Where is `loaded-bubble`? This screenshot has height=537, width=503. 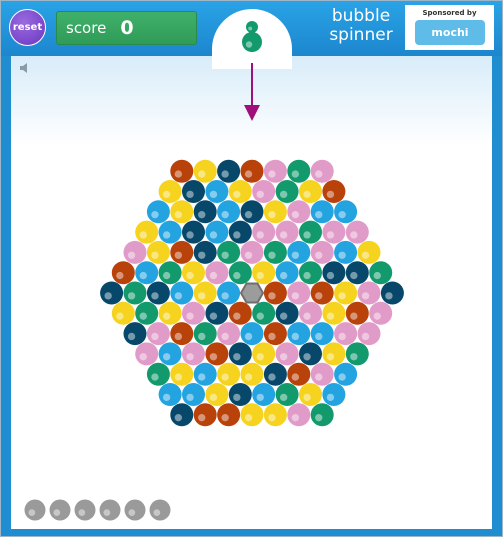 loaded-bubble is located at coordinates (252, 42).